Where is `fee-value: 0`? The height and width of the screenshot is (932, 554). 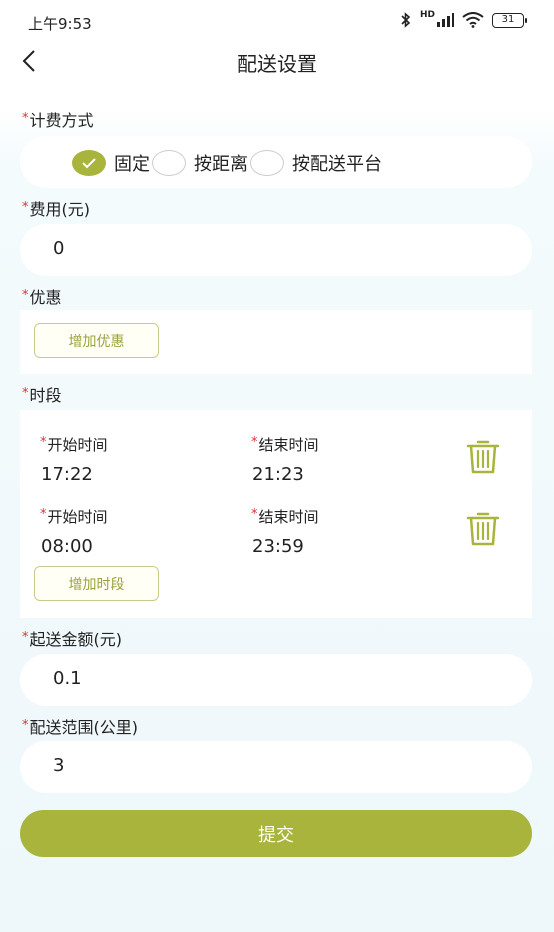
fee-value: 0 is located at coordinates (59, 248).